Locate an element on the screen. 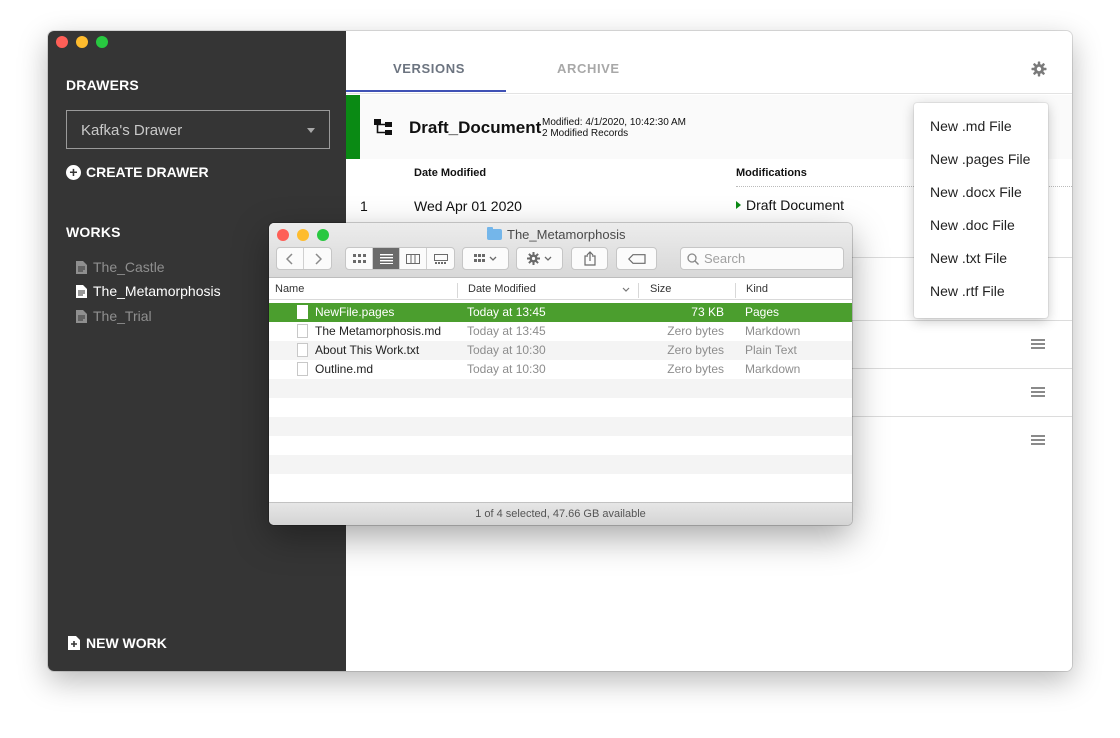 The width and height of the screenshot is (1120, 738). file-name: NewFile.pages is located at coordinates (355, 312).